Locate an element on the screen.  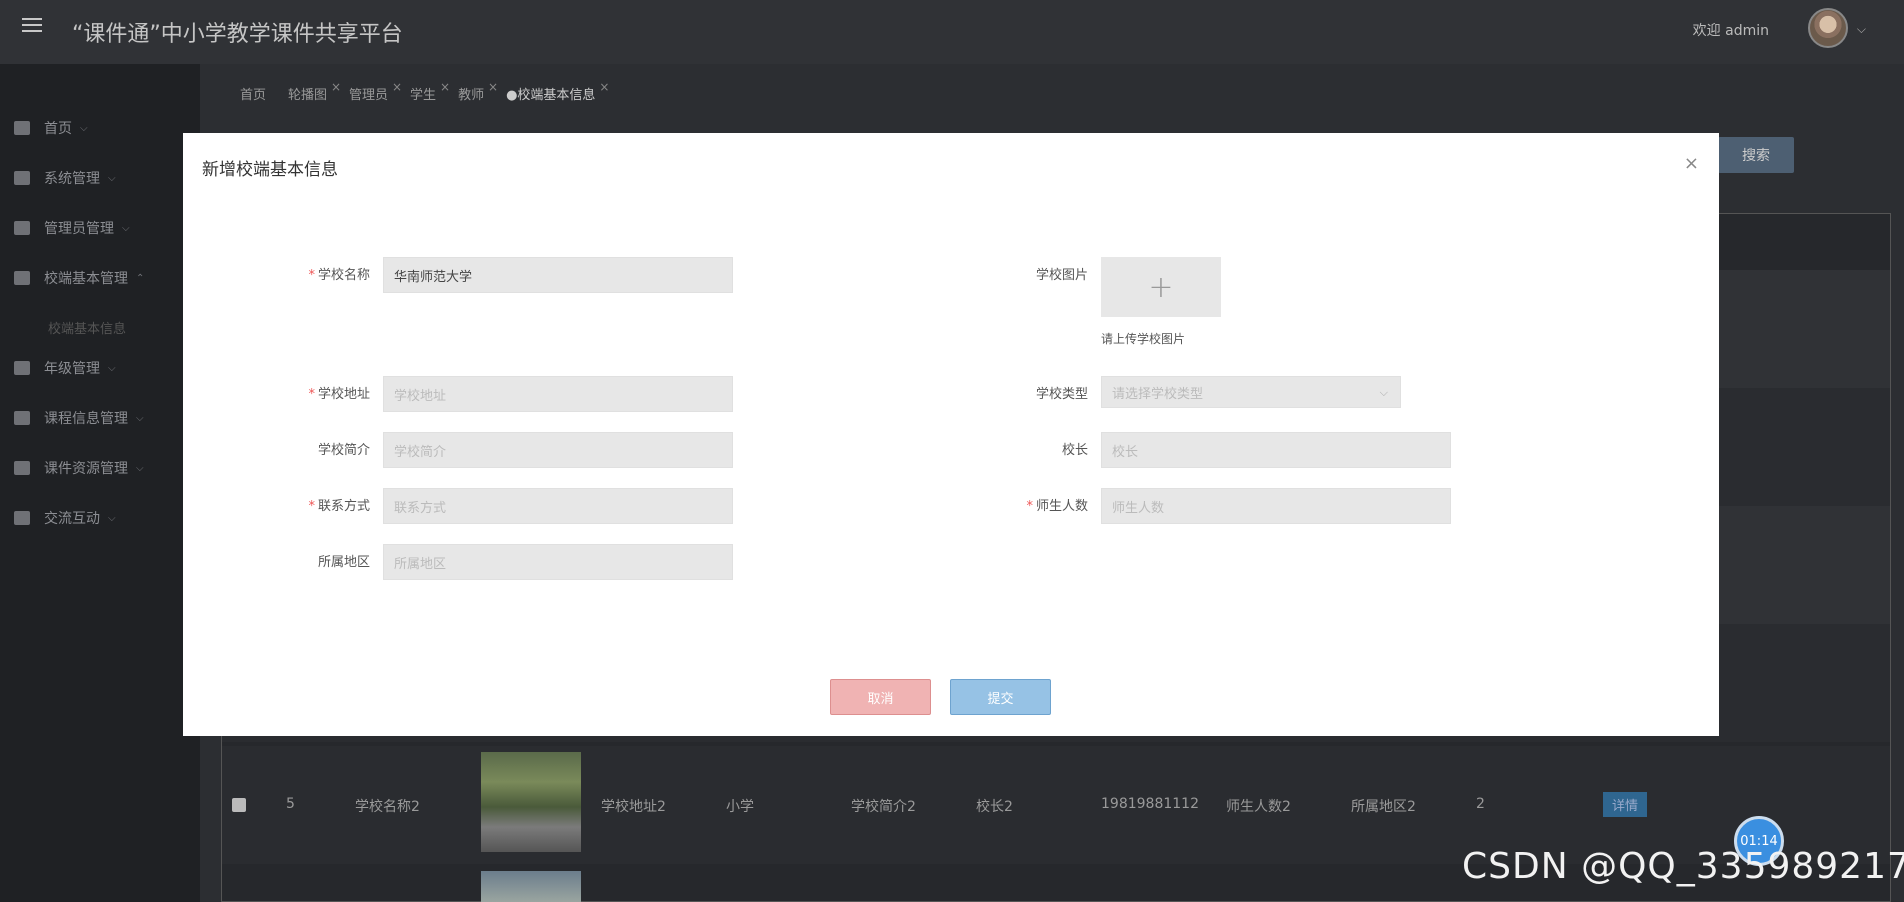
cell-type: 小学 is located at coordinates (740, 807).